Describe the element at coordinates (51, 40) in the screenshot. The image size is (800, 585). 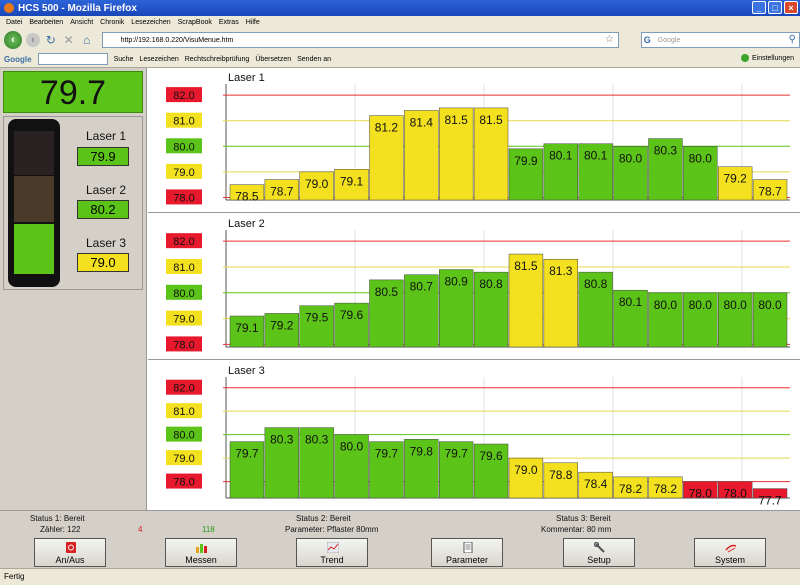
I see `reload-icon: ↻` at that location.